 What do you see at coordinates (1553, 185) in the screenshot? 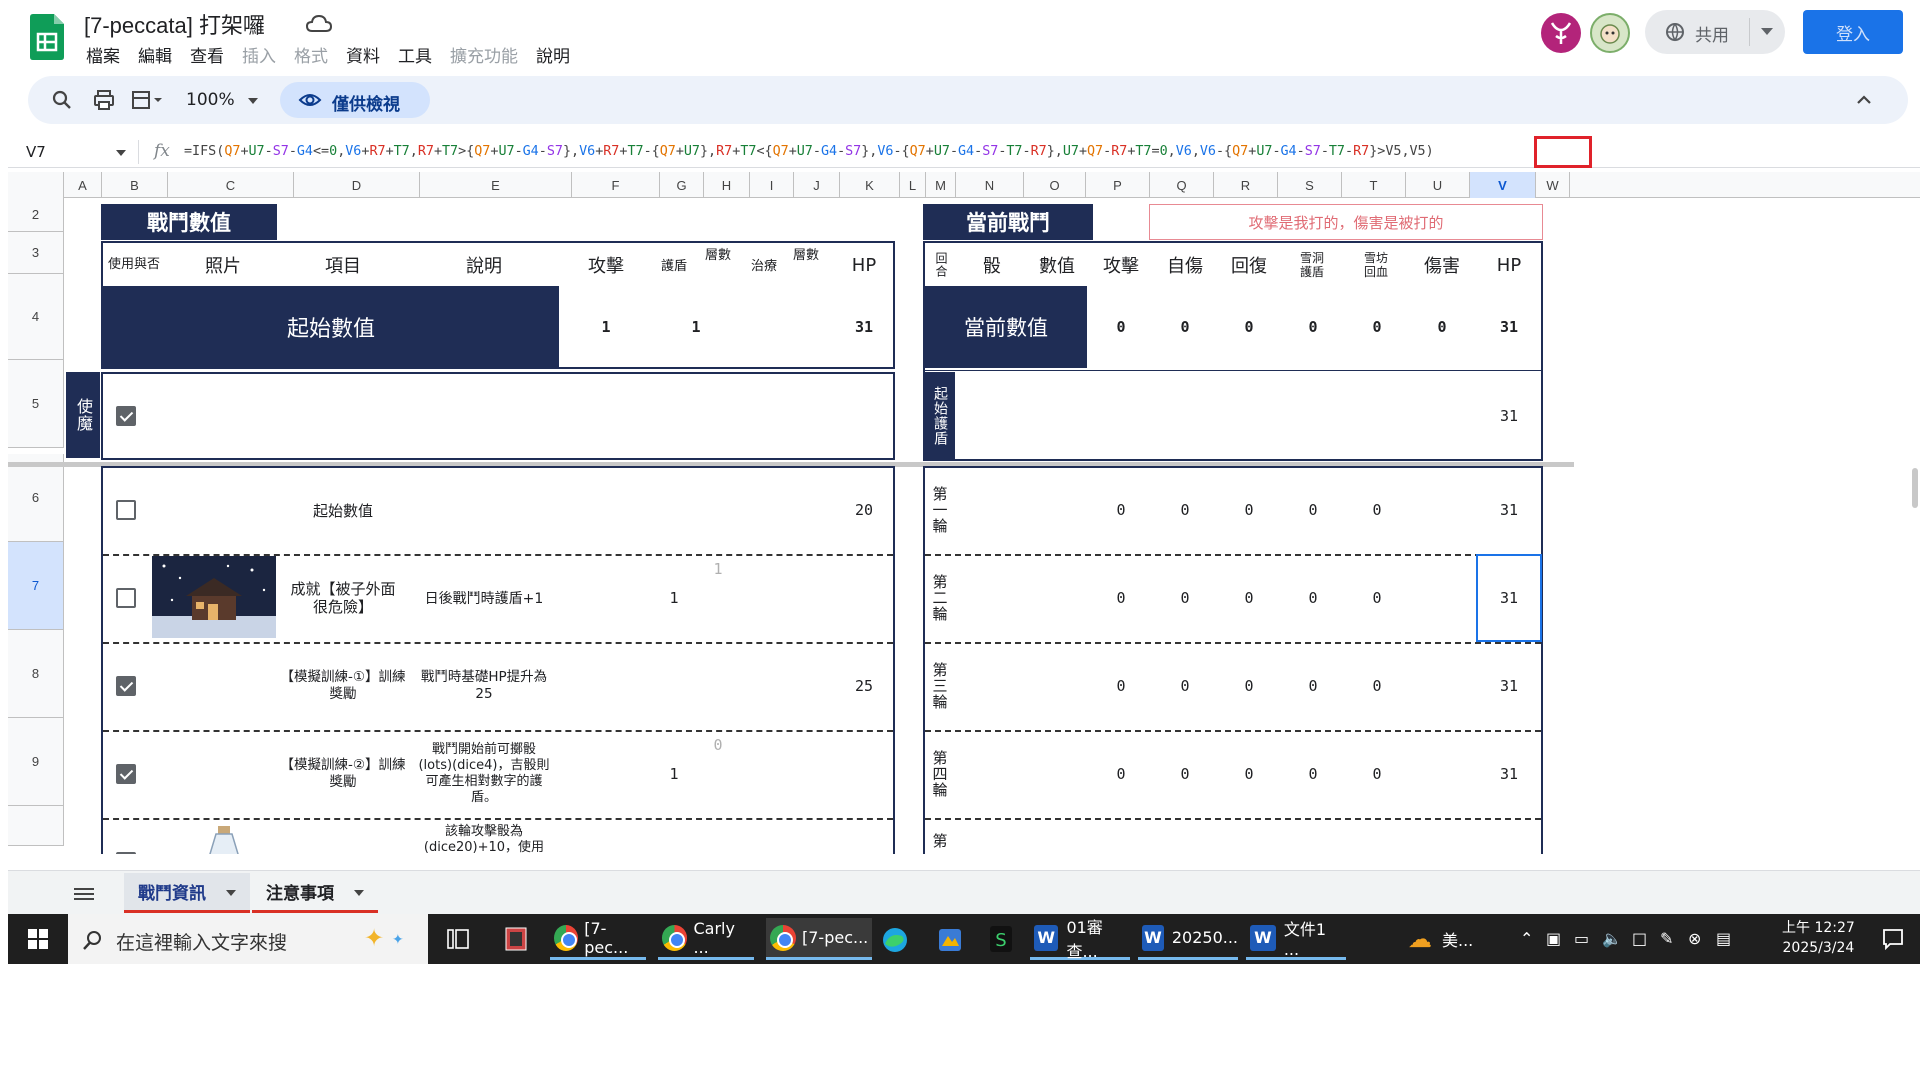
I see `column-header-w: W` at bounding box center [1553, 185].